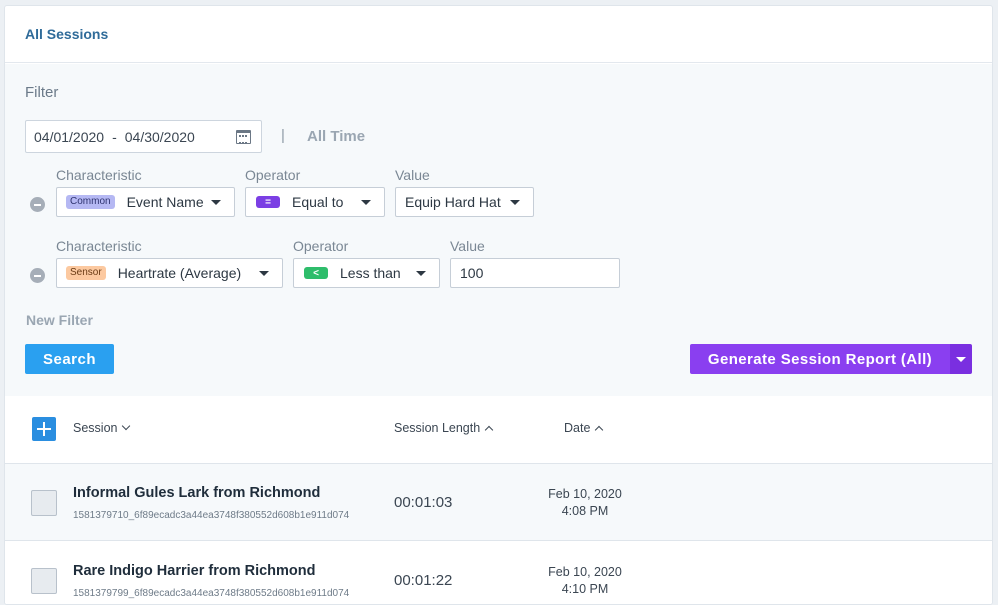 This screenshot has width=998, height=605. I want to click on report-dropdown-icon, so click(961, 359).